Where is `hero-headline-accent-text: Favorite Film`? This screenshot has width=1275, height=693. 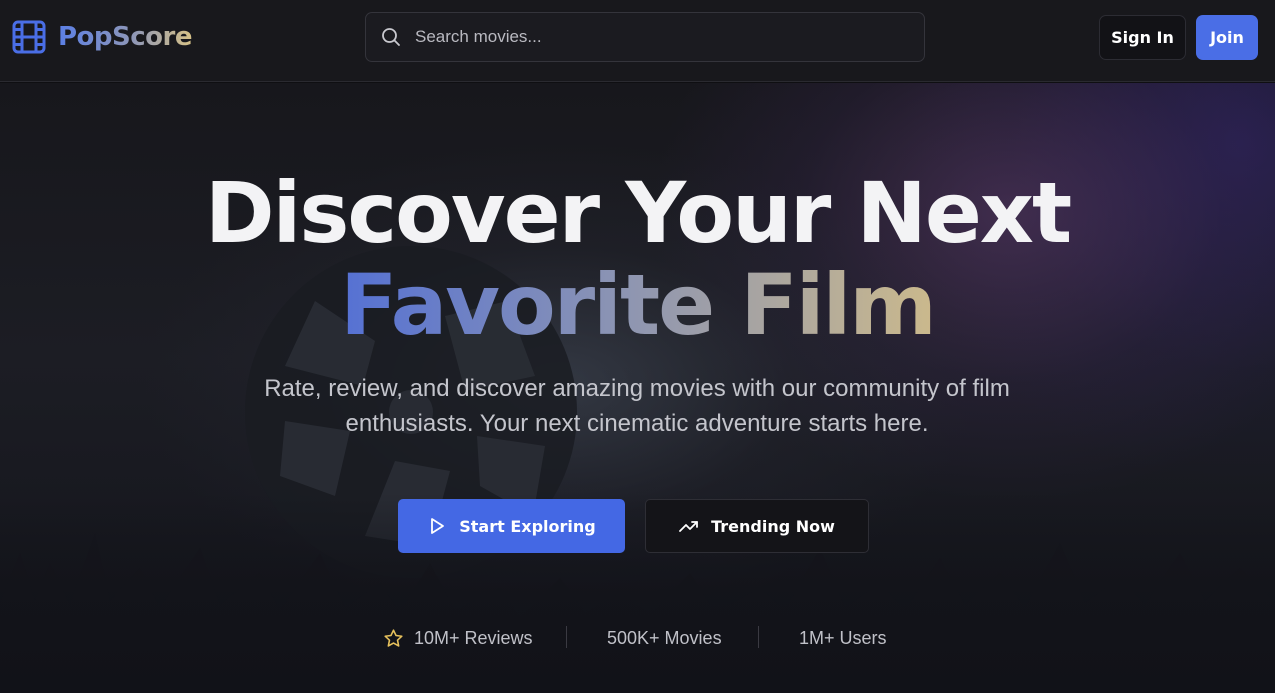 hero-headline-accent-text: Favorite Film is located at coordinates (638, 305).